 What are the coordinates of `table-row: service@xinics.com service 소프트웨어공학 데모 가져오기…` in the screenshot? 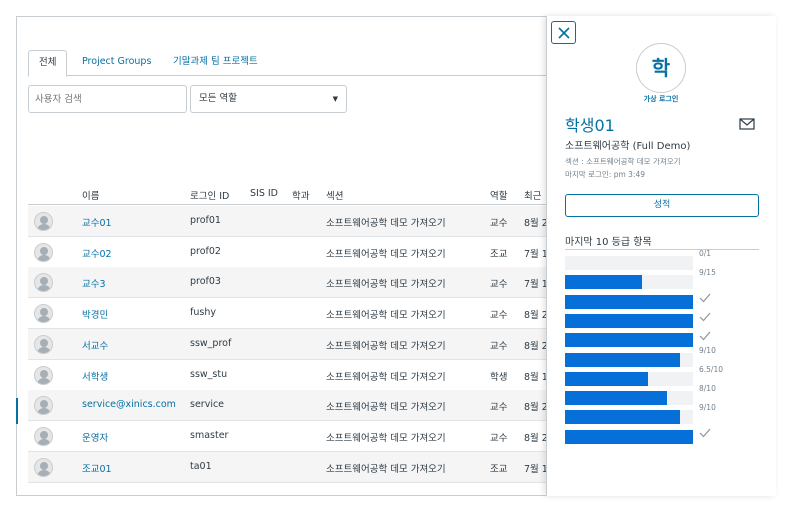 It's located at (288, 406).